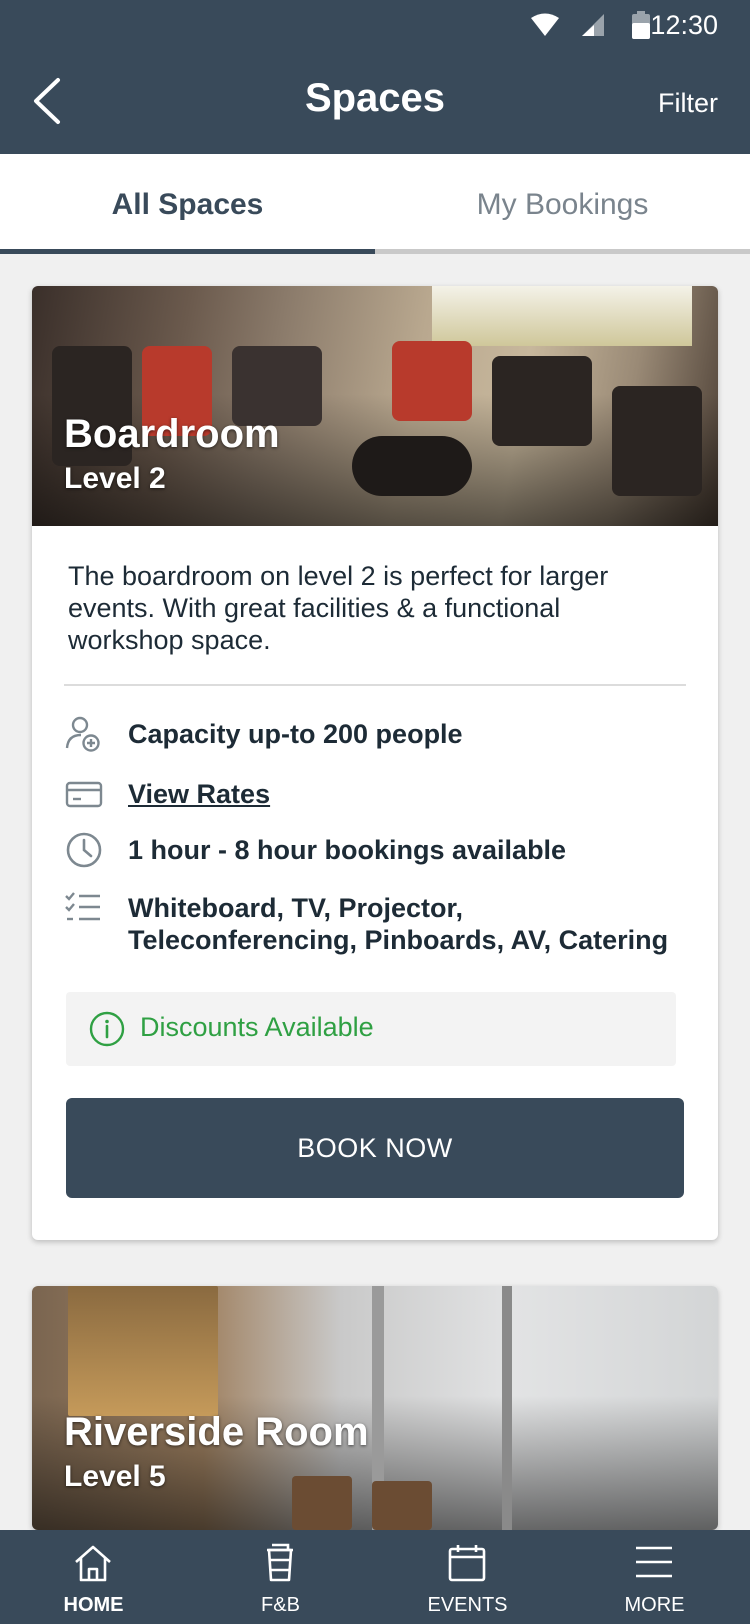 Image resolution: width=750 pixels, height=1624 pixels. I want to click on discount-text: Discounts Available, so click(257, 1027).